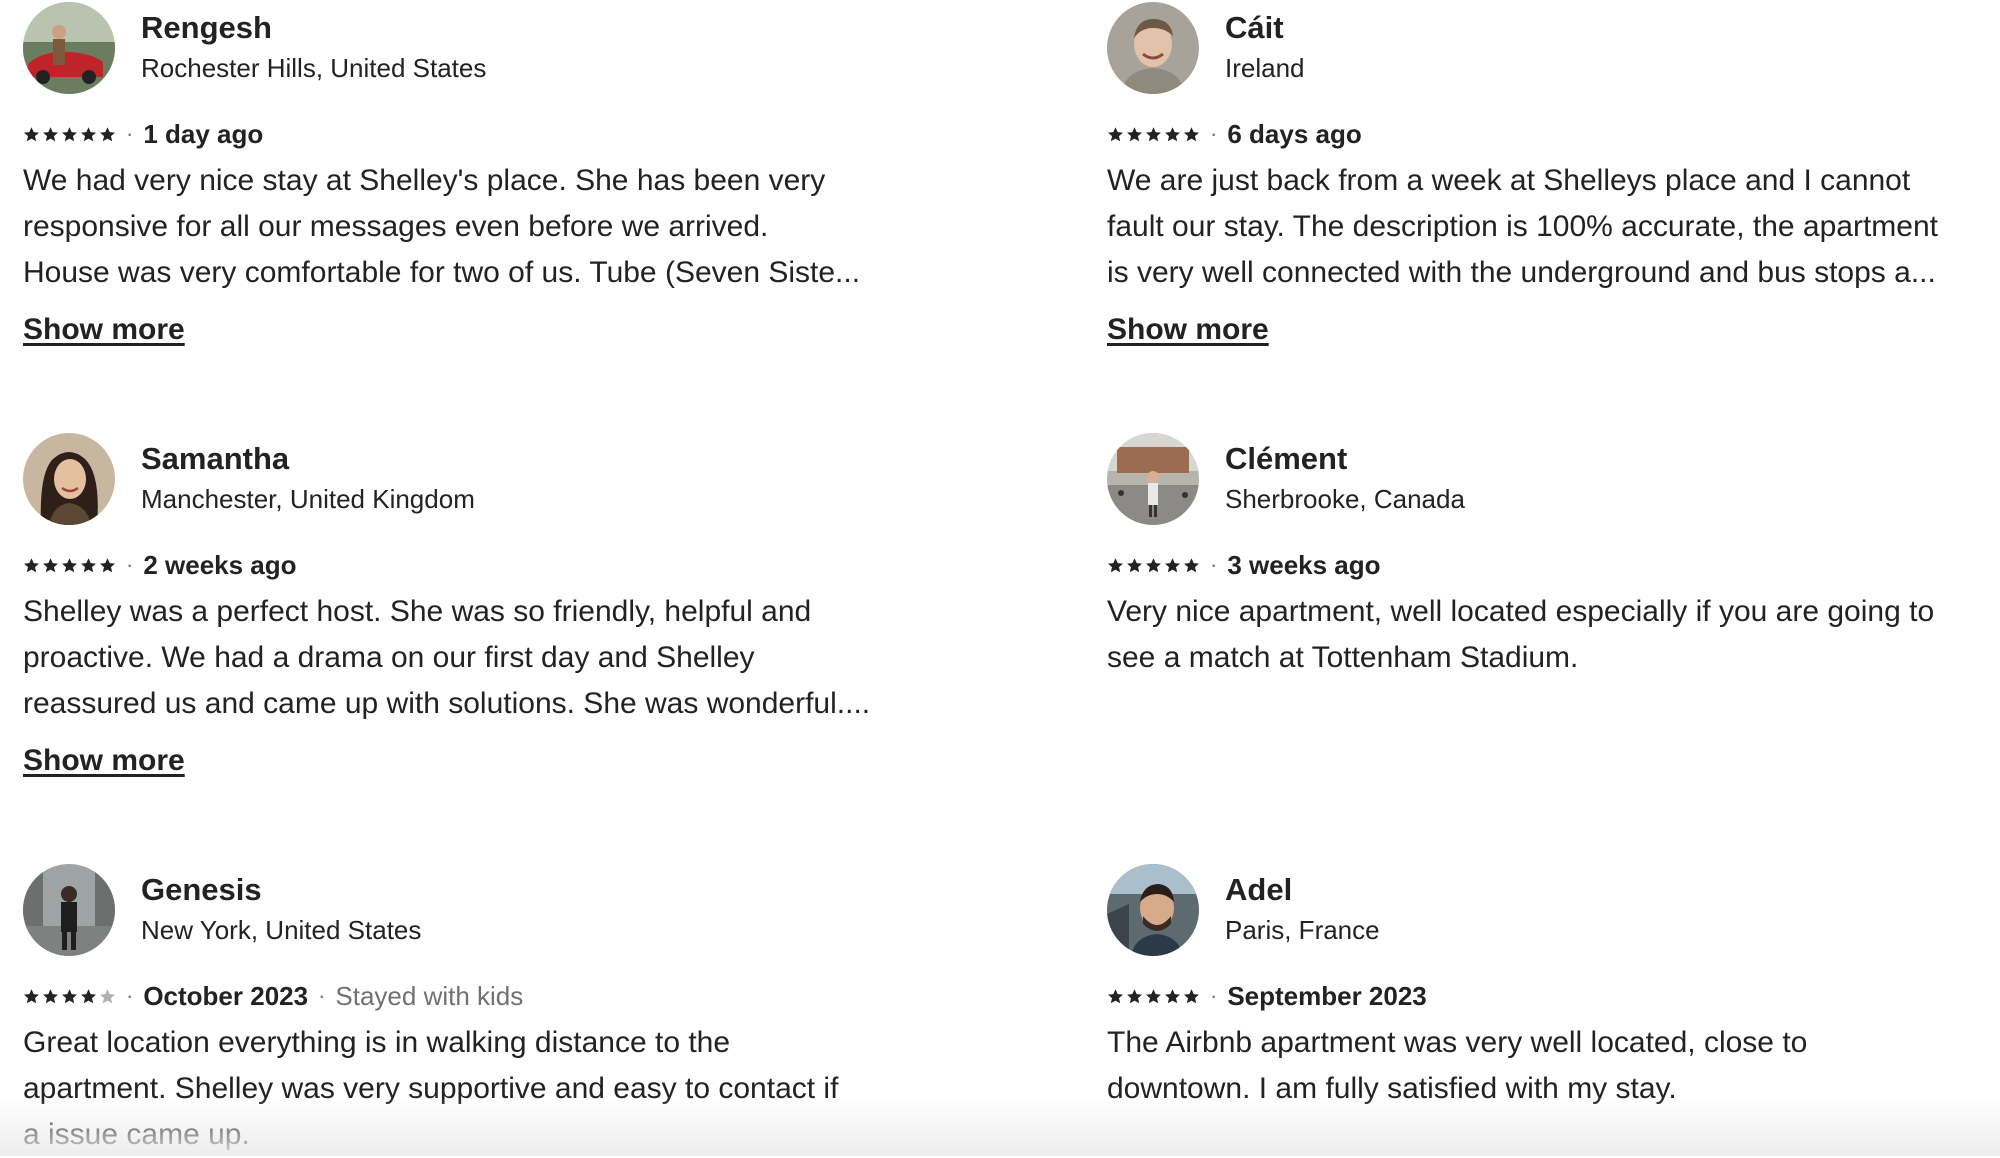  Describe the element at coordinates (473, 478) in the screenshot. I see `review-header: Samantha Manchester, United Kingdom` at that location.